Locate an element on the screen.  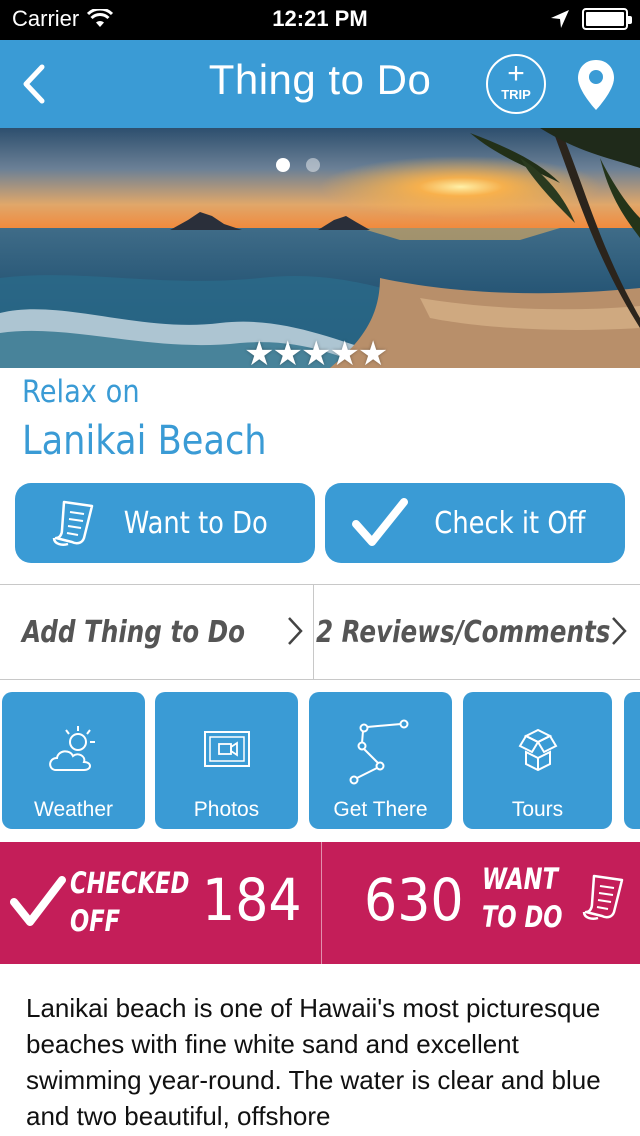
clock: 12:21 PM is located at coordinates (320, 18).